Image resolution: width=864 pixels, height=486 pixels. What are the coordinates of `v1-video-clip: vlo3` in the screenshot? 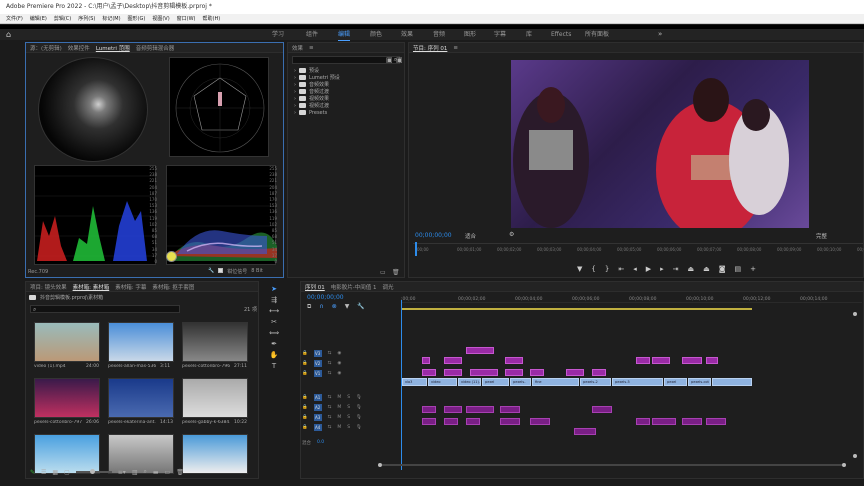 It's located at (414, 382).